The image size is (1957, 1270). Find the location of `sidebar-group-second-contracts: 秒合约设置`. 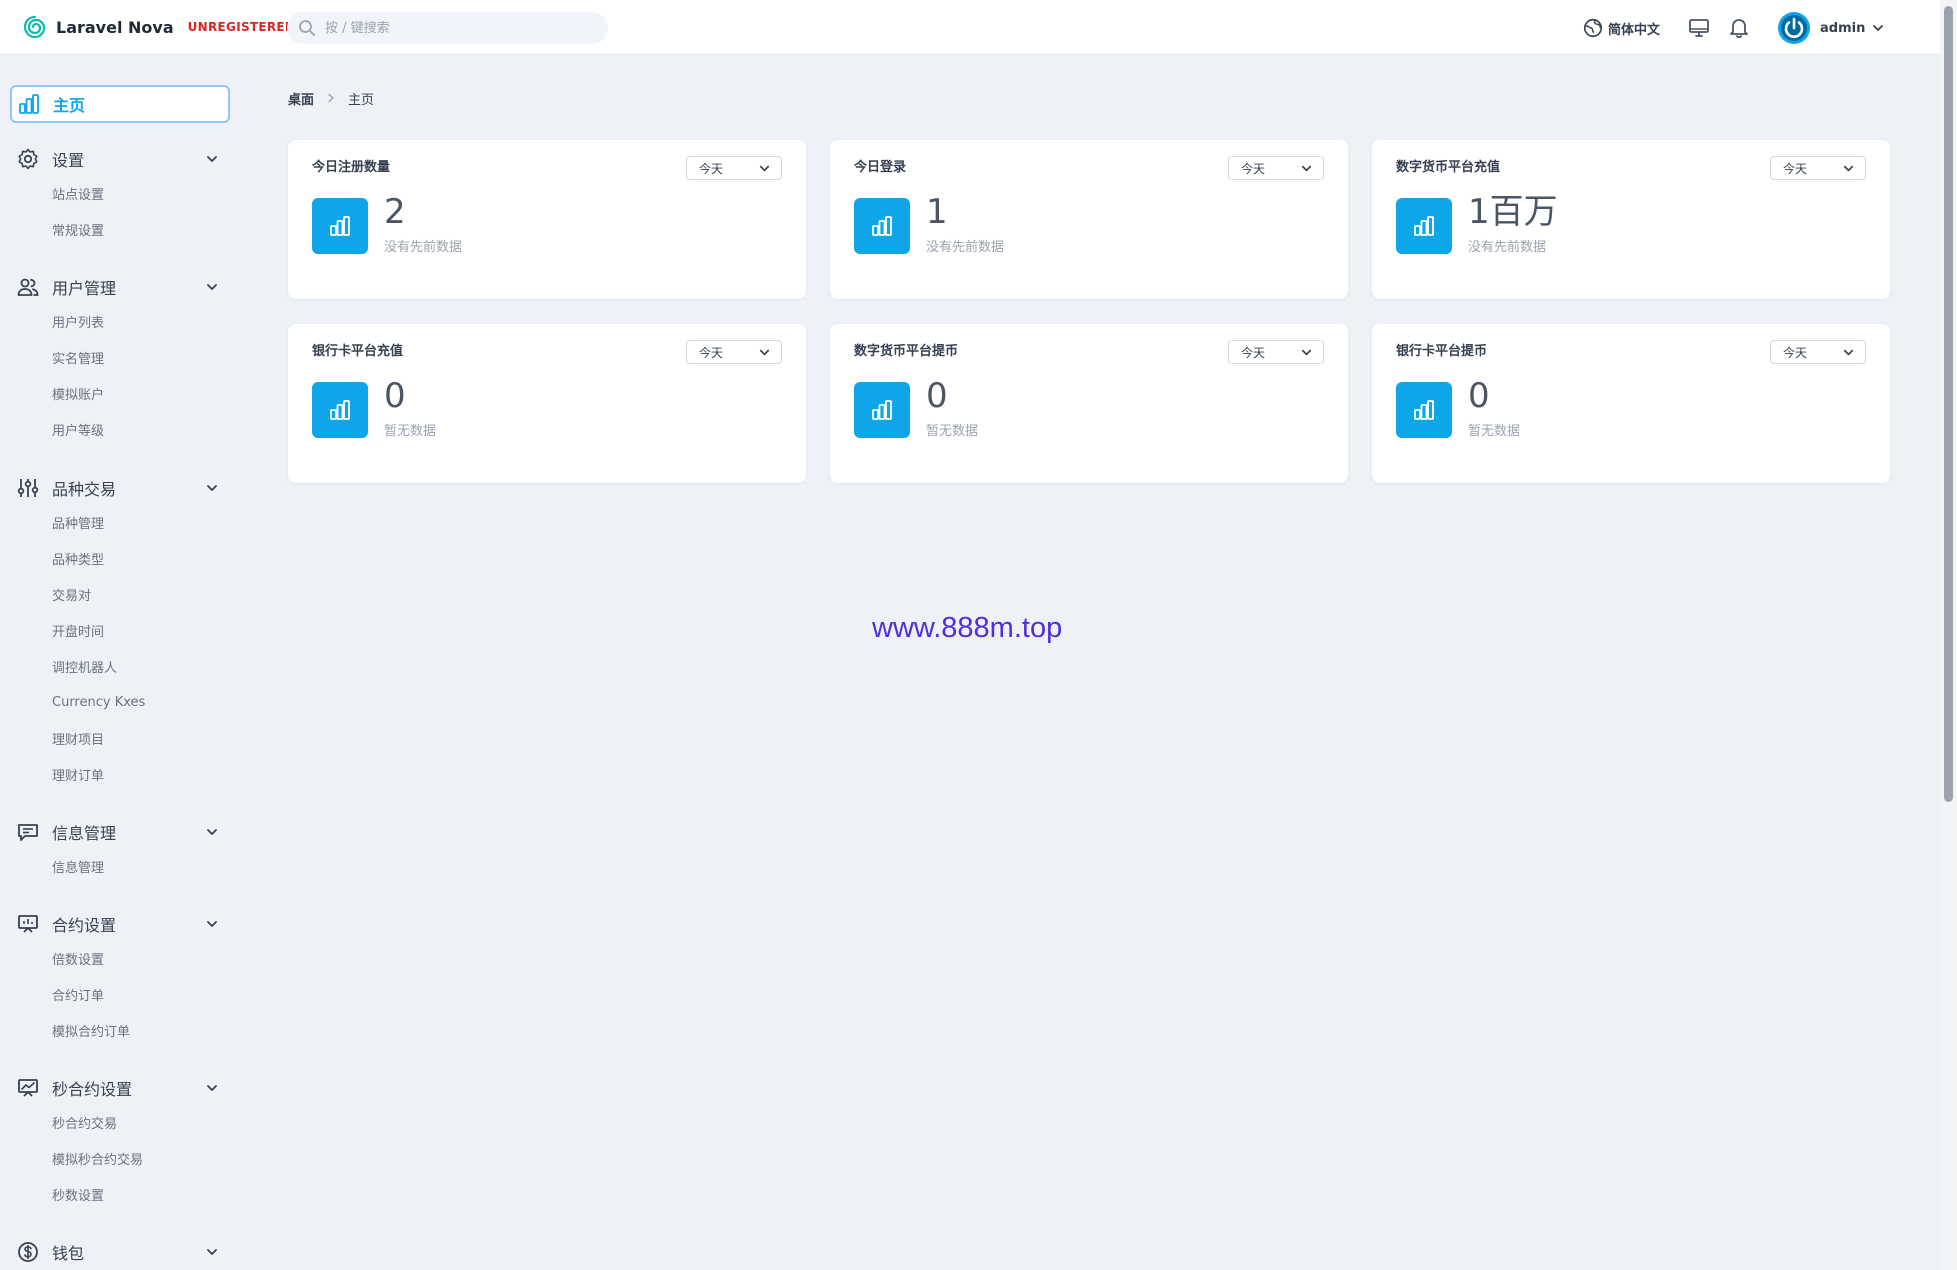

sidebar-group-second-contracts: 秒合约设置 is located at coordinates (120, 1088).